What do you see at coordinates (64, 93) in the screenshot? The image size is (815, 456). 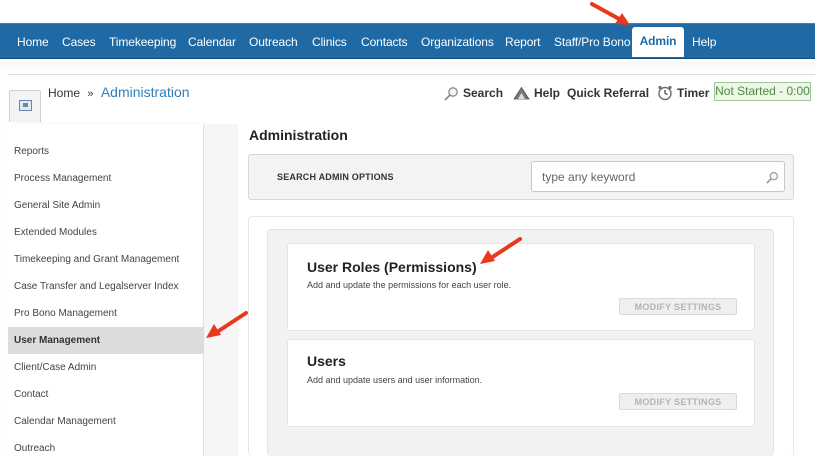 I see `breadcrumb-home: Home` at bounding box center [64, 93].